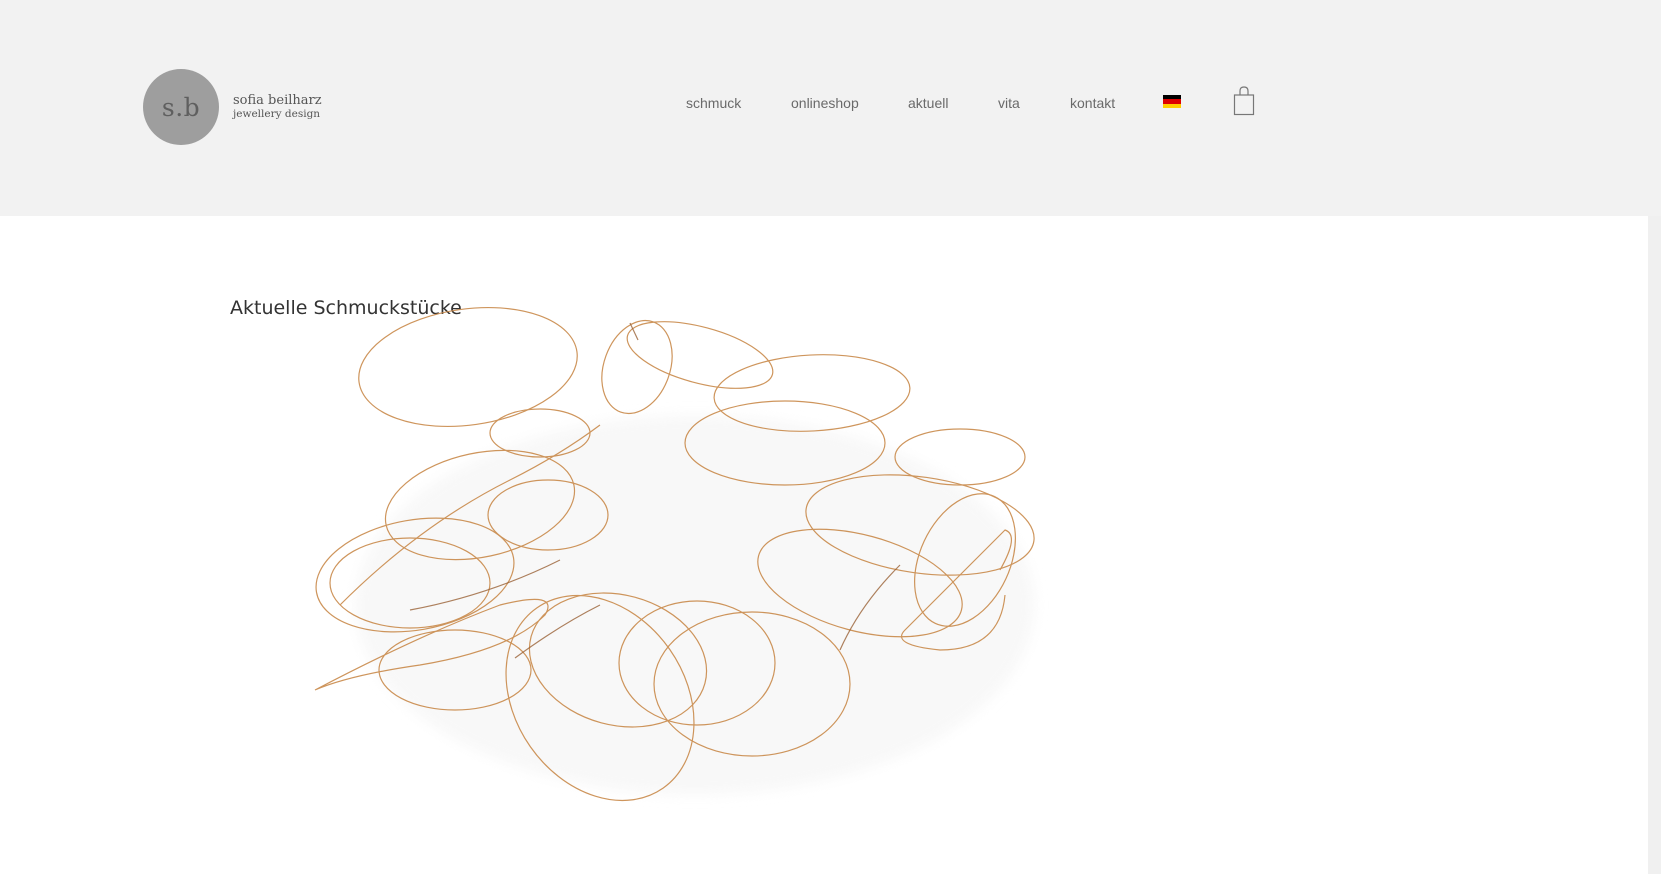 The width and height of the screenshot is (1661, 874). I want to click on scrollbar, so click(1654, 545).